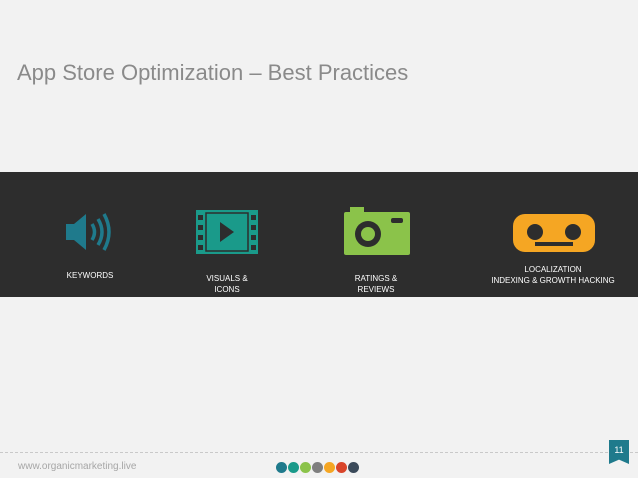 This screenshot has height=478, width=638. I want to click on color-dots, so click(317, 467).